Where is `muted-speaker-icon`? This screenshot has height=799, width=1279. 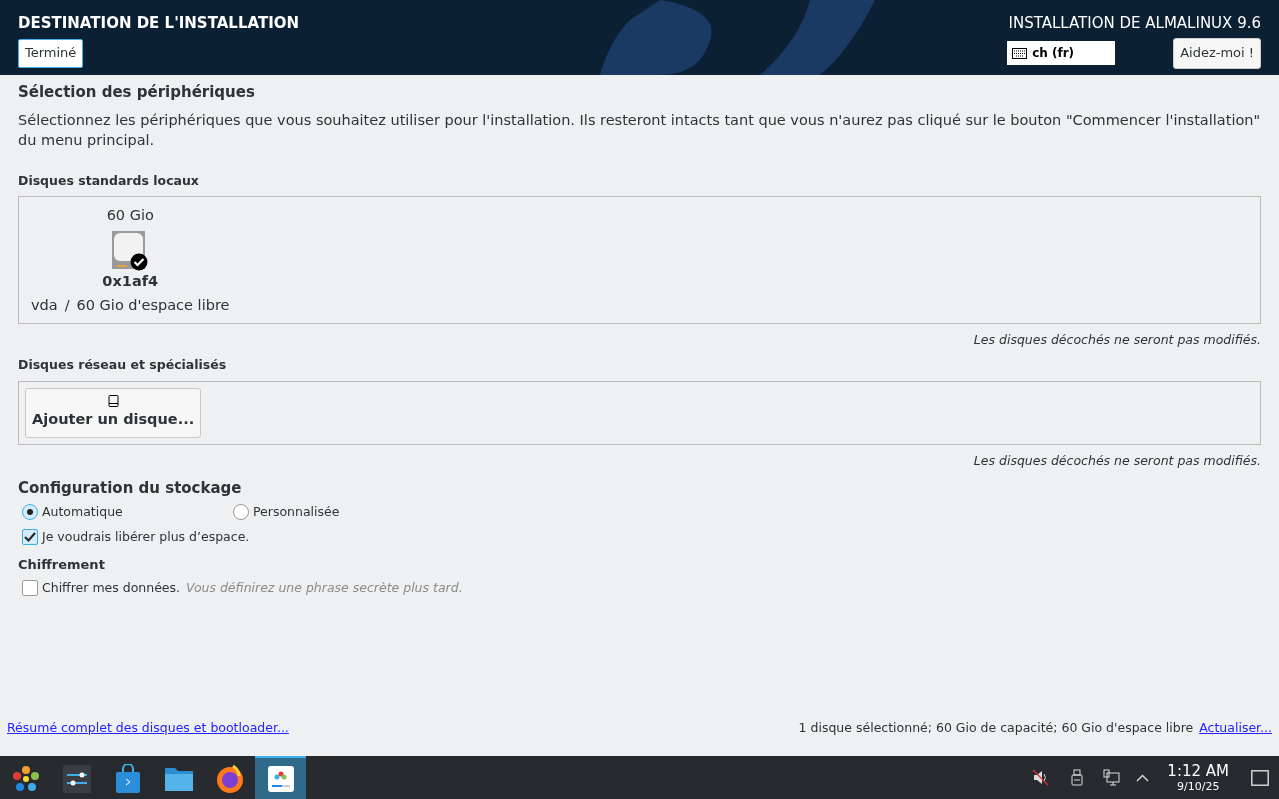
muted-speaker-icon is located at coordinates (1041, 777).